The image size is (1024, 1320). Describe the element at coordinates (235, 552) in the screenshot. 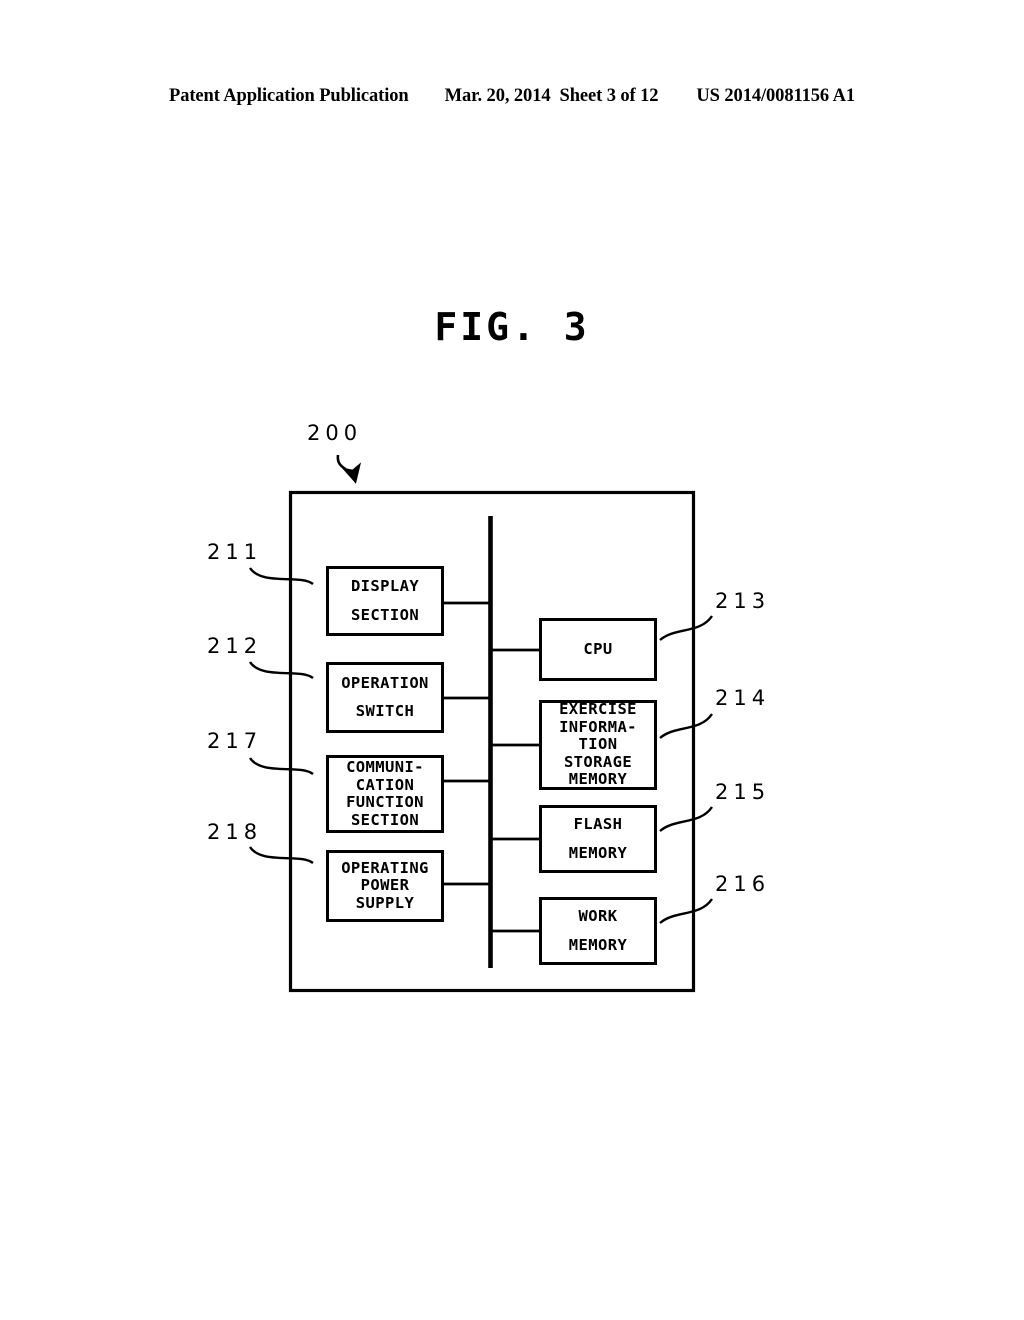

I see `refnum-211: 211` at that location.